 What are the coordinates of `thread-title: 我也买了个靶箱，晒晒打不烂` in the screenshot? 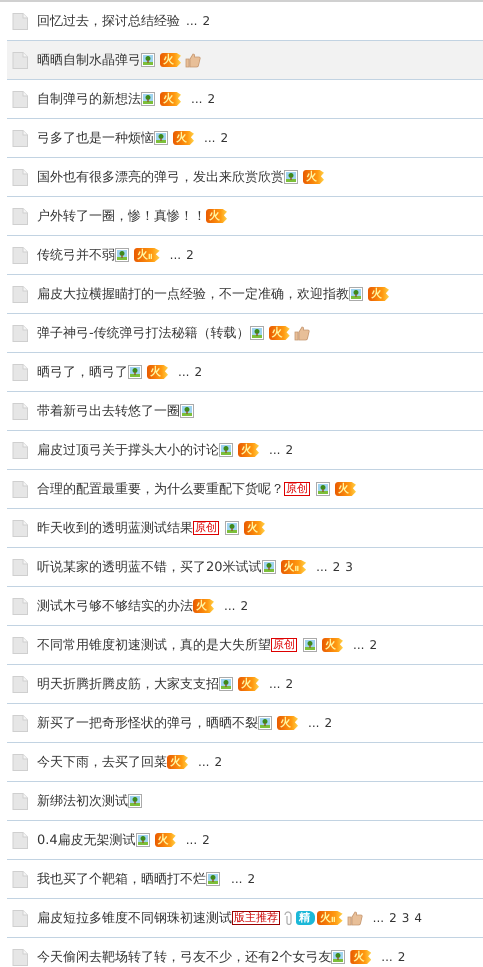 It's located at (121, 879).